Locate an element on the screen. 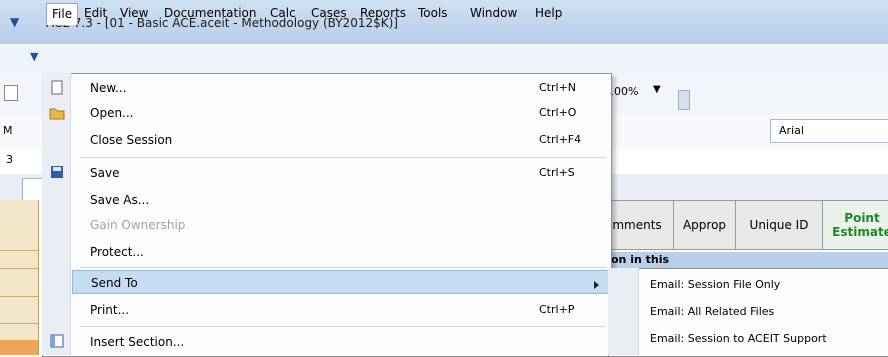  column-header-approp: Approp is located at coordinates (704, 225).